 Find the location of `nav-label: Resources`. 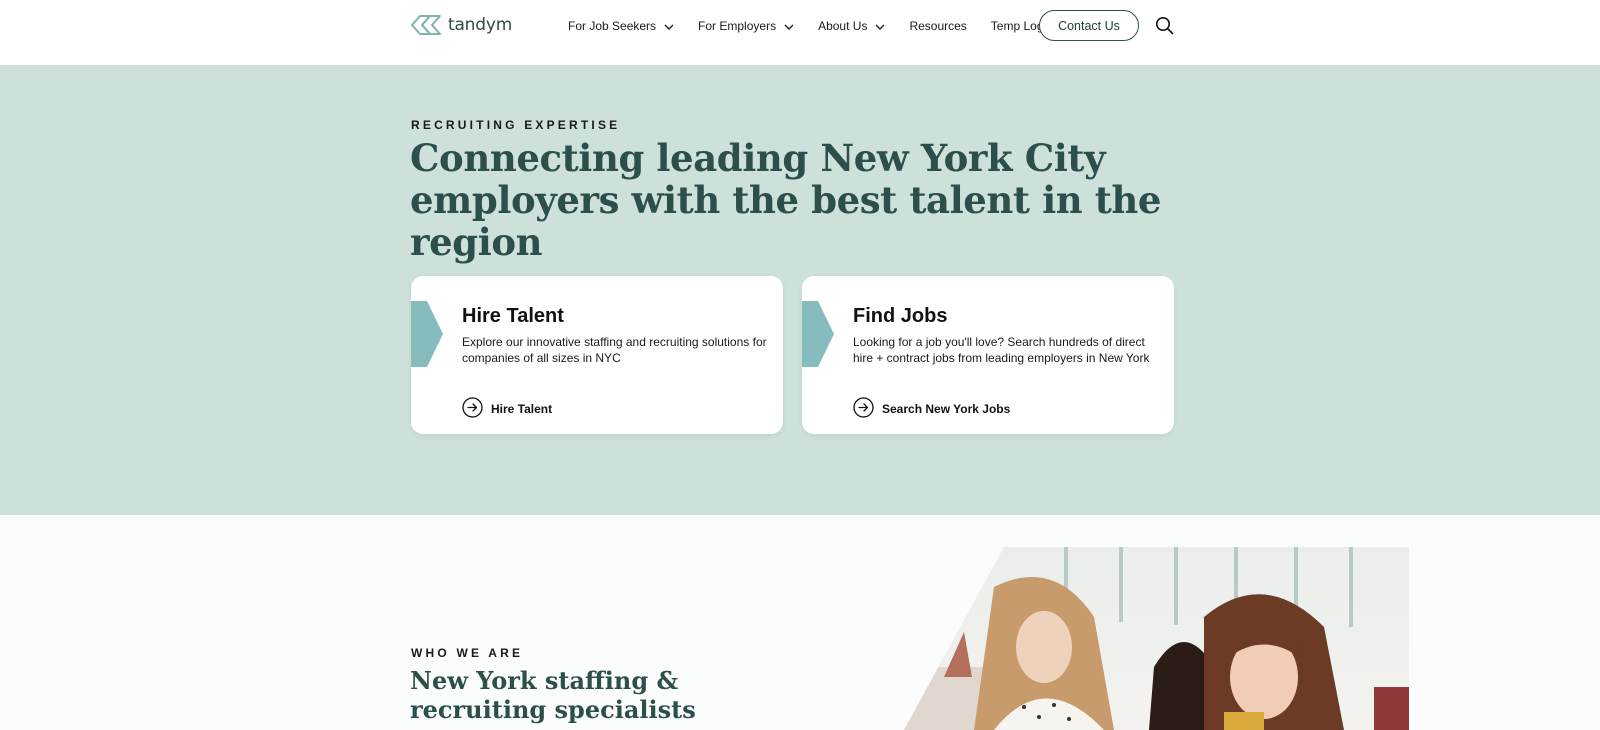

nav-label: Resources is located at coordinates (938, 26).